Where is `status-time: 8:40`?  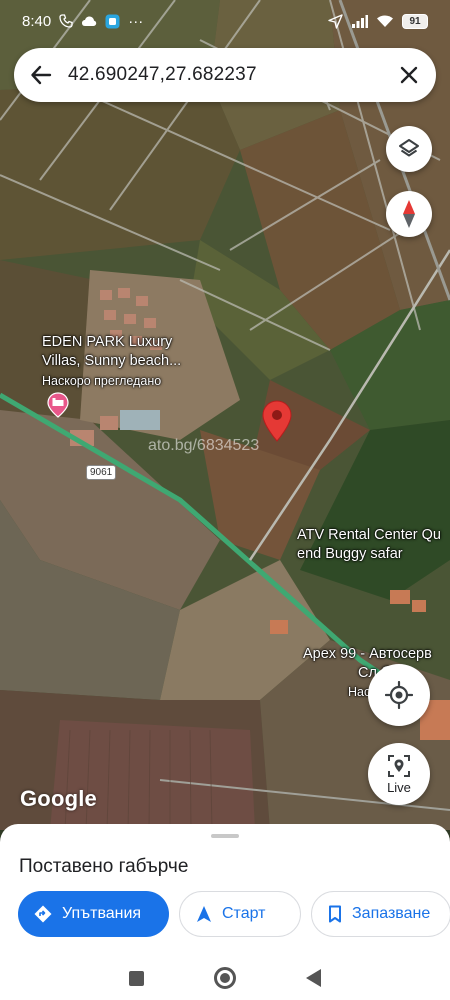
status-time: 8:40 is located at coordinates (37, 21).